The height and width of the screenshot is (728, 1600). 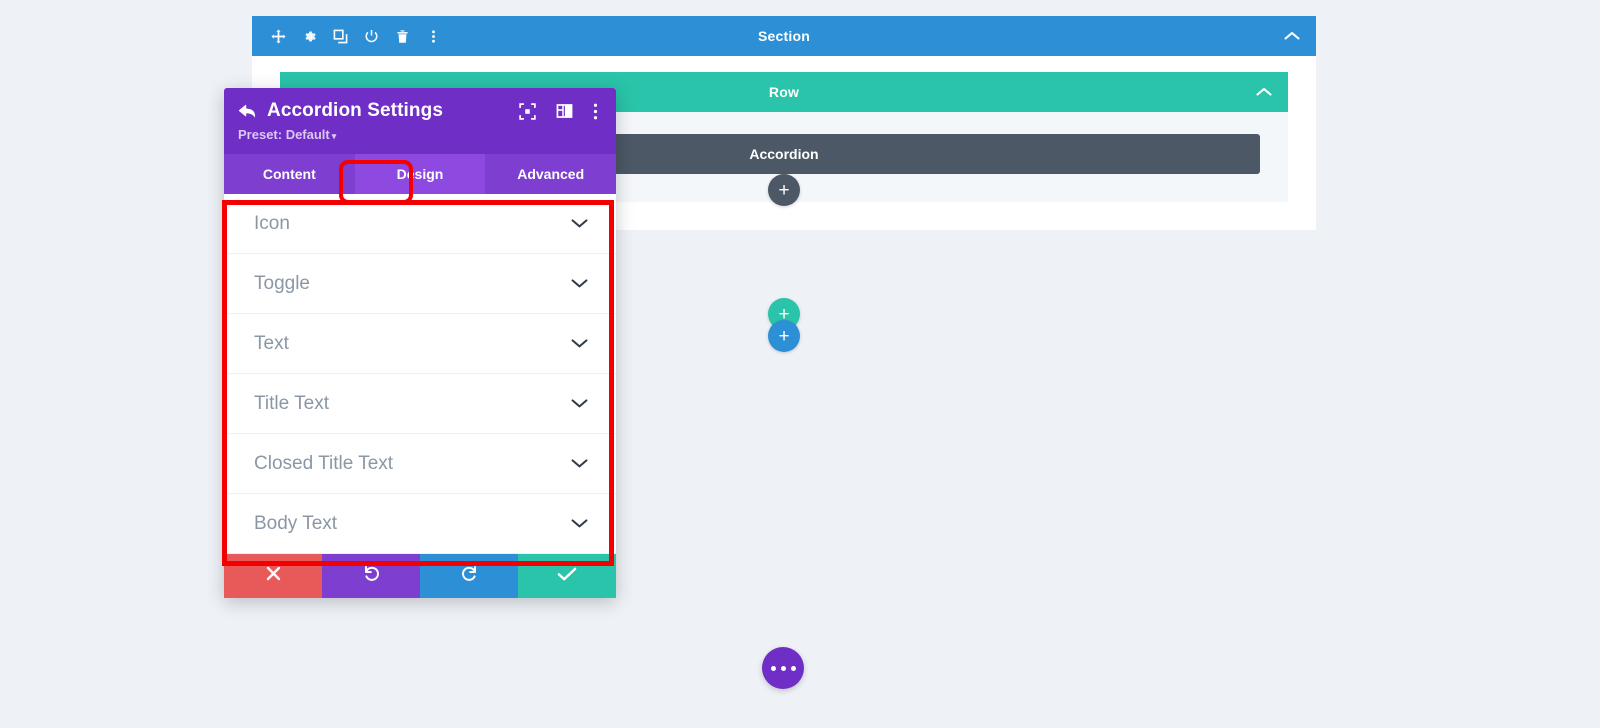 I want to click on undo-button, so click(x=371, y=576).